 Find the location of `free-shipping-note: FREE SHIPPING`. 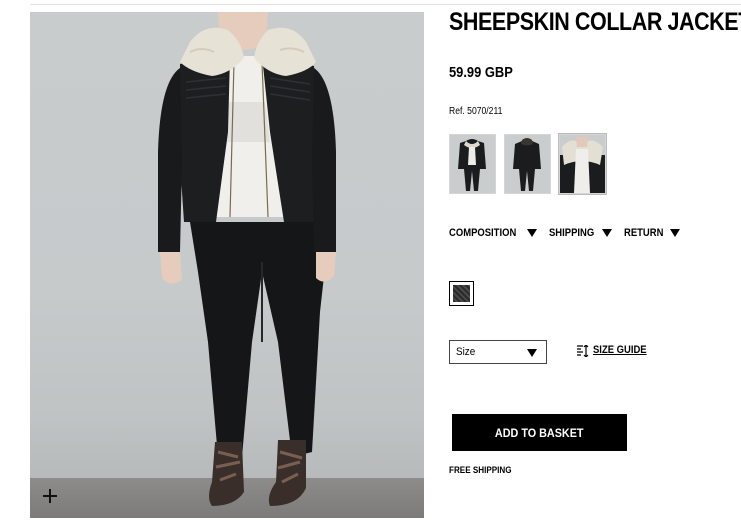

free-shipping-note: FREE SHIPPING is located at coordinates (480, 470).